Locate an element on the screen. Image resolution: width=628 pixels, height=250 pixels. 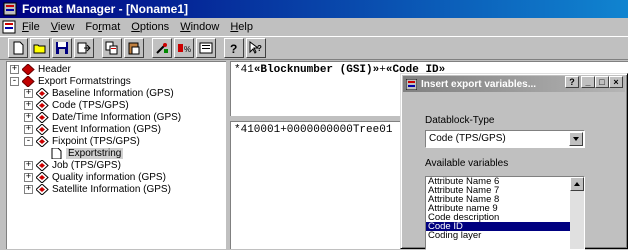
menu-window: Window is located at coordinates (199, 27).